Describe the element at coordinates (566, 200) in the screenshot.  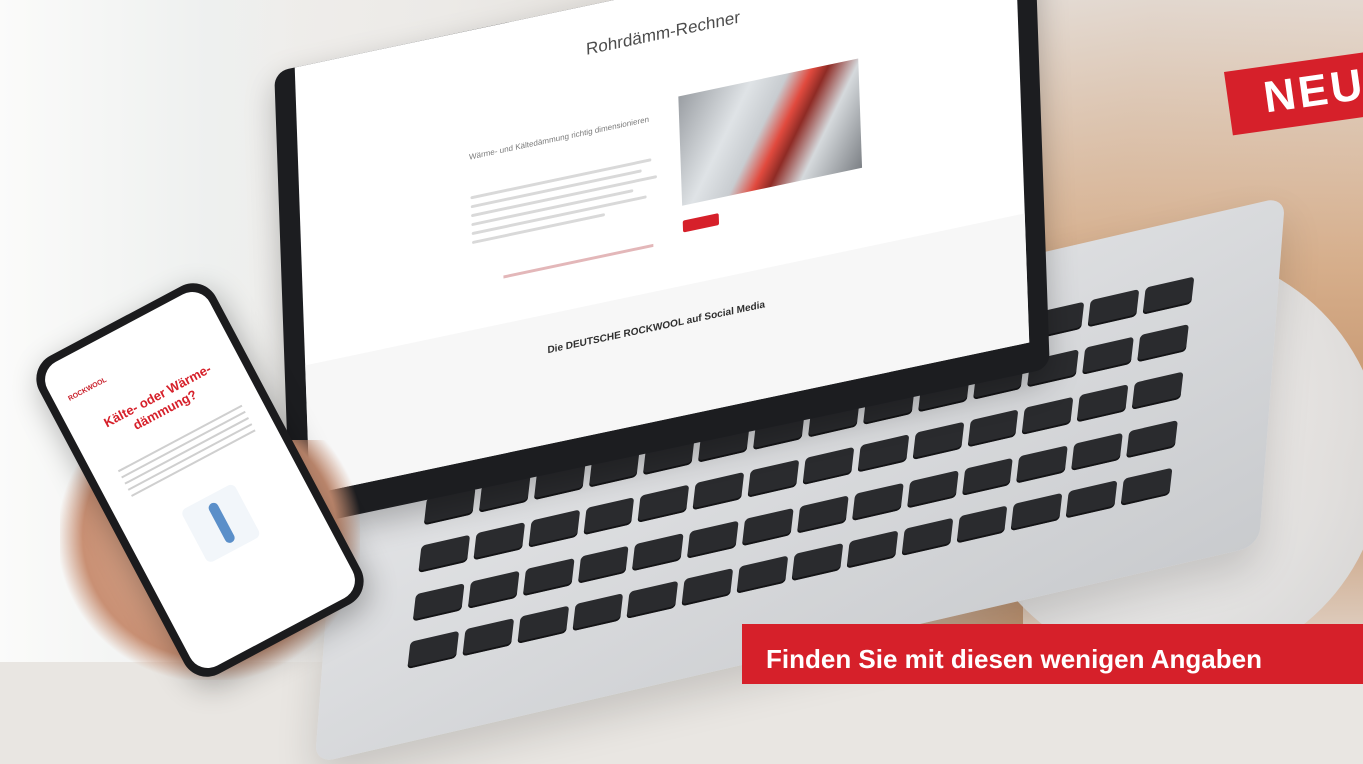
I see `screen-body-text` at that location.